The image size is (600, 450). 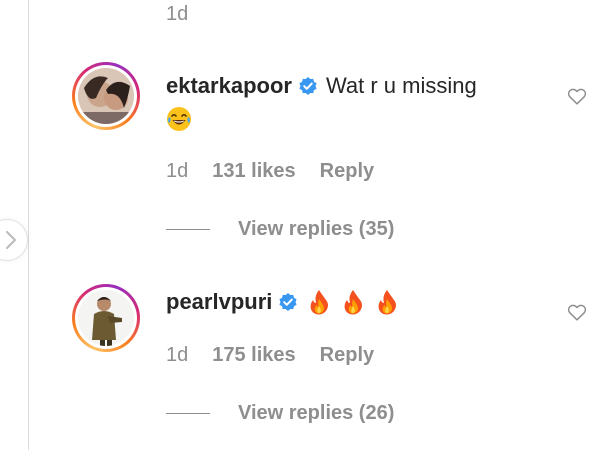 What do you see at coordinates (316, 413) in the screenshot?
I see `view-replies-label: View replies (26)` at bounding box center [316, 413].